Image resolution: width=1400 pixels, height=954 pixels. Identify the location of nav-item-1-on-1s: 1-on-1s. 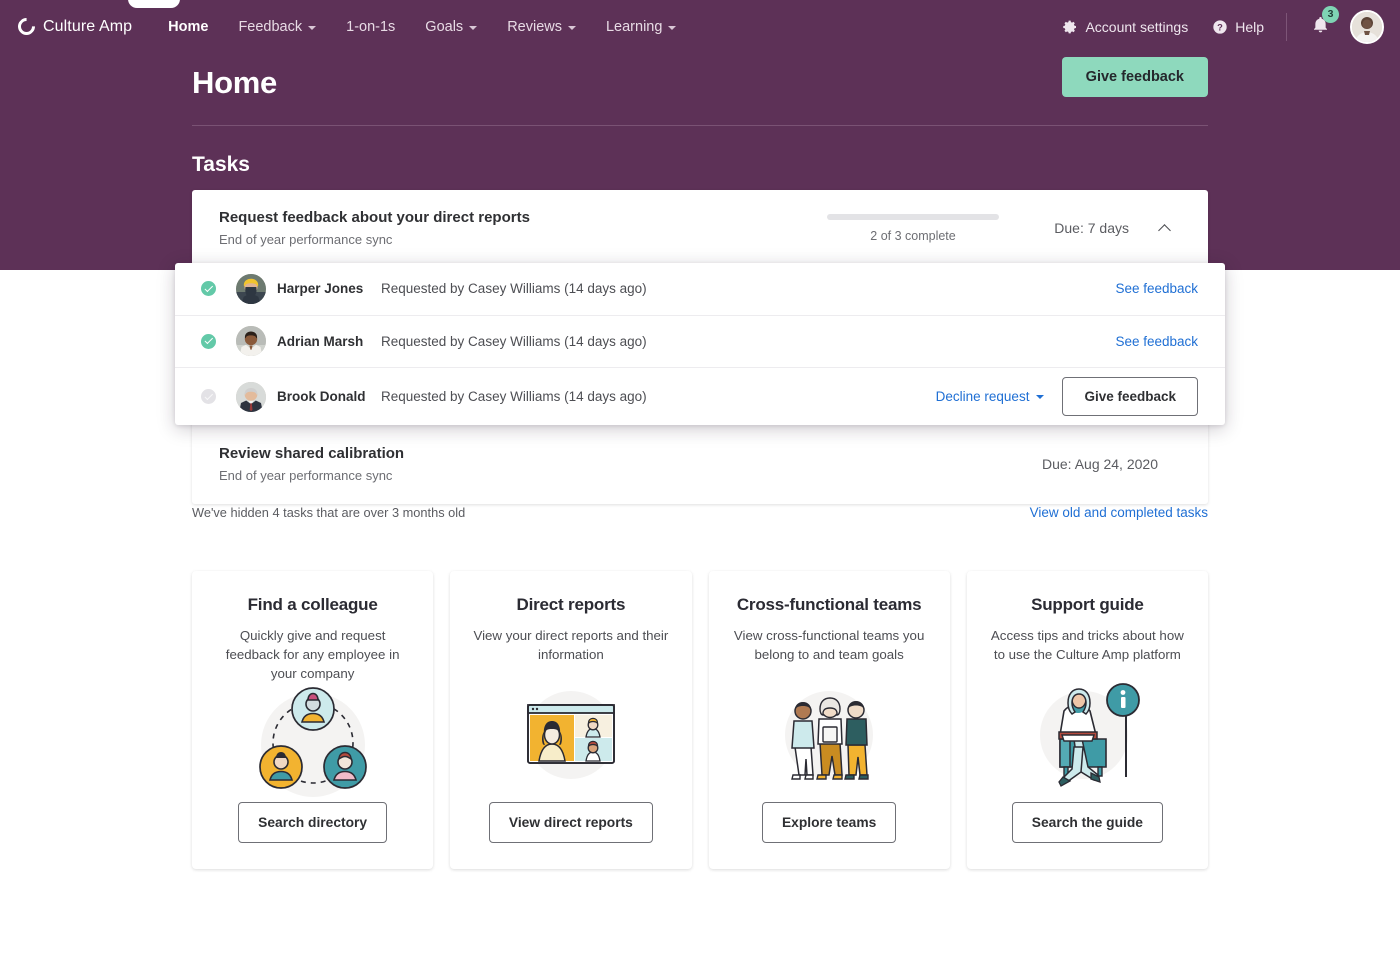
(370, 27).